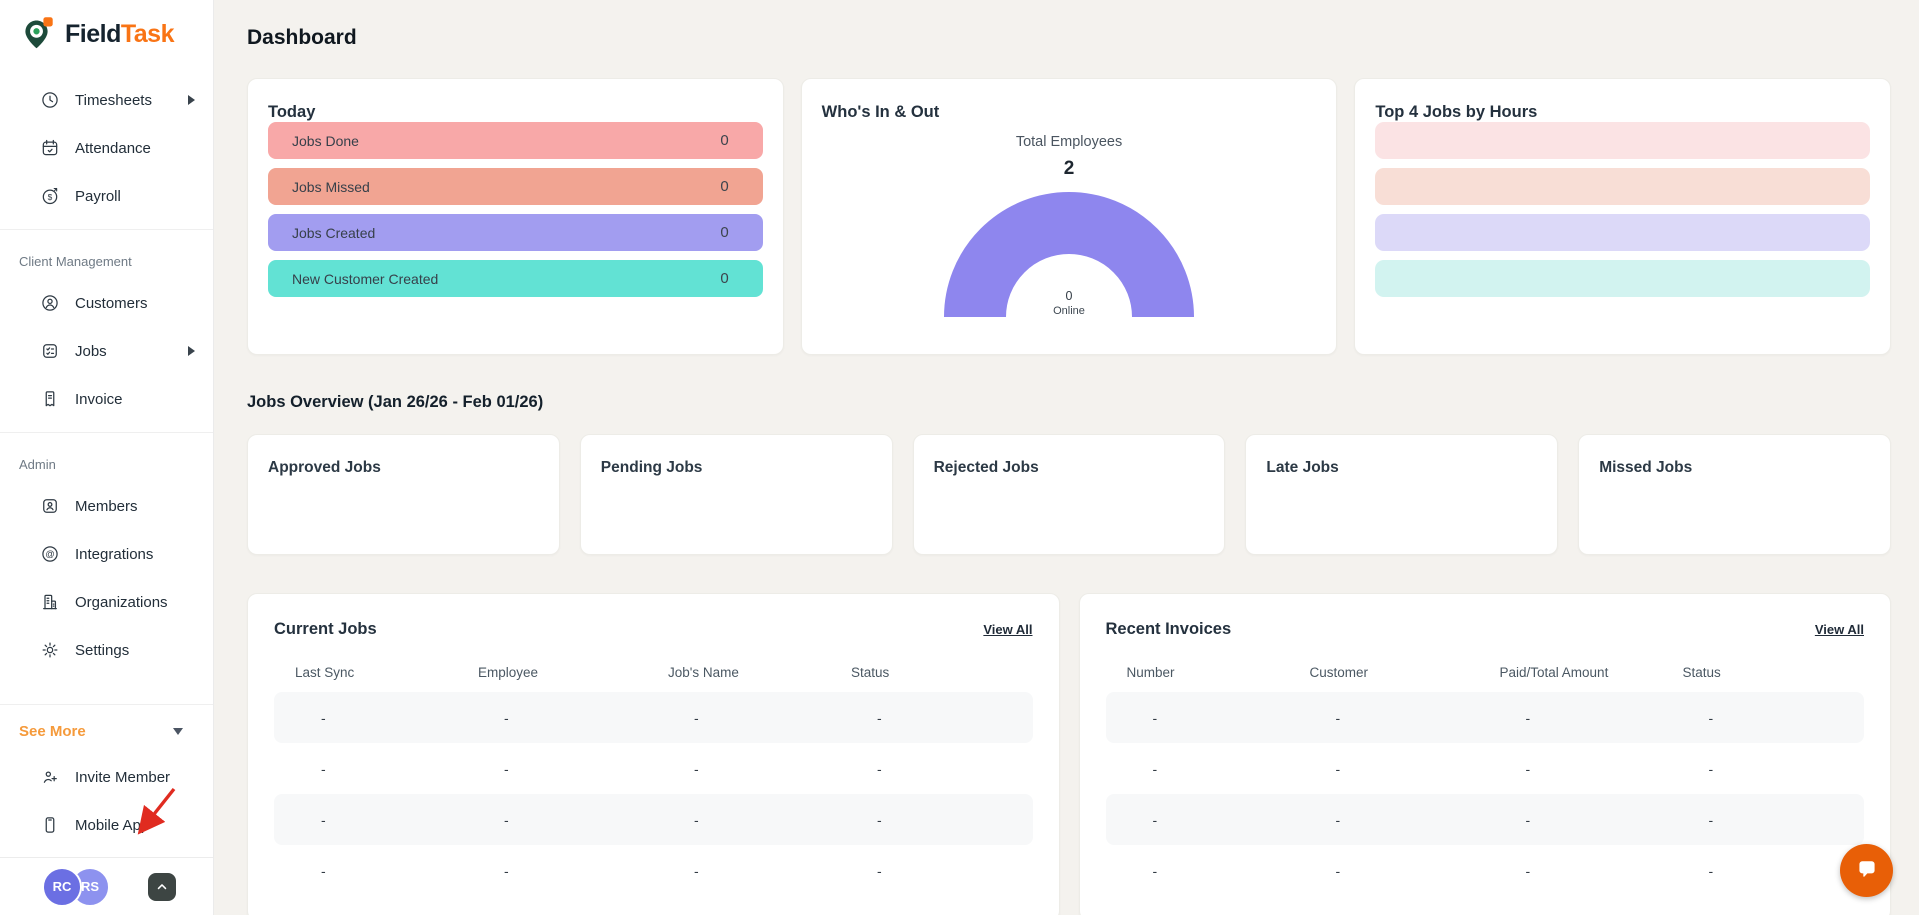  What do you see at coordinates (1456, 112) in the screenshot?
I see `top-jobs-title: Top 4 Jobs by Hours` at bounding box center [1456, 112].